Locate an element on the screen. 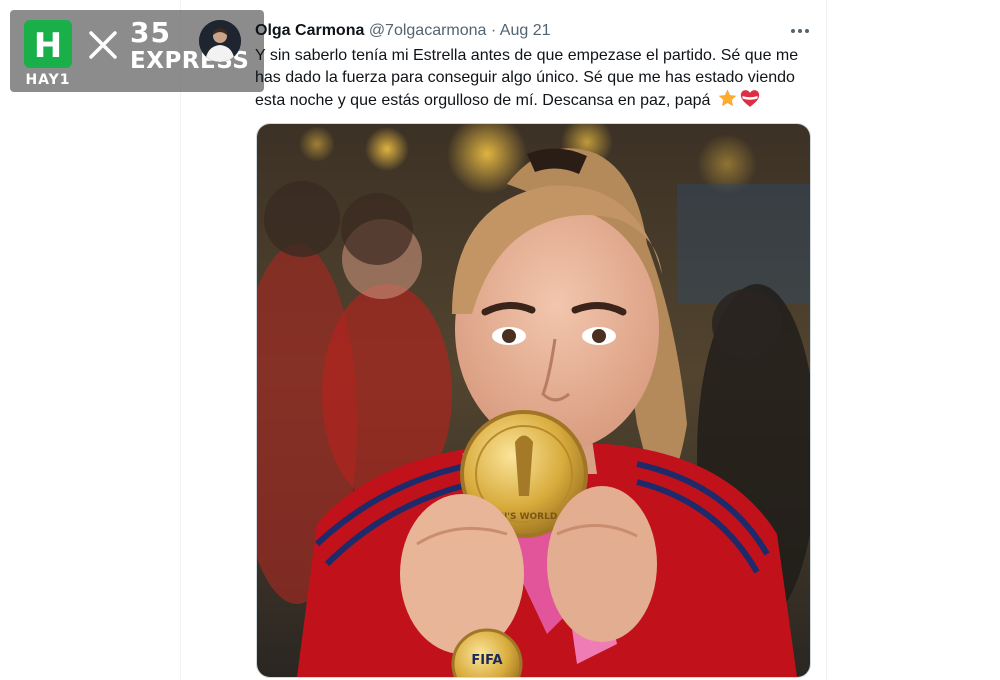 The width and height of the screenshot is (1000, 680). more-options-button is located at coordinates (800, 31).